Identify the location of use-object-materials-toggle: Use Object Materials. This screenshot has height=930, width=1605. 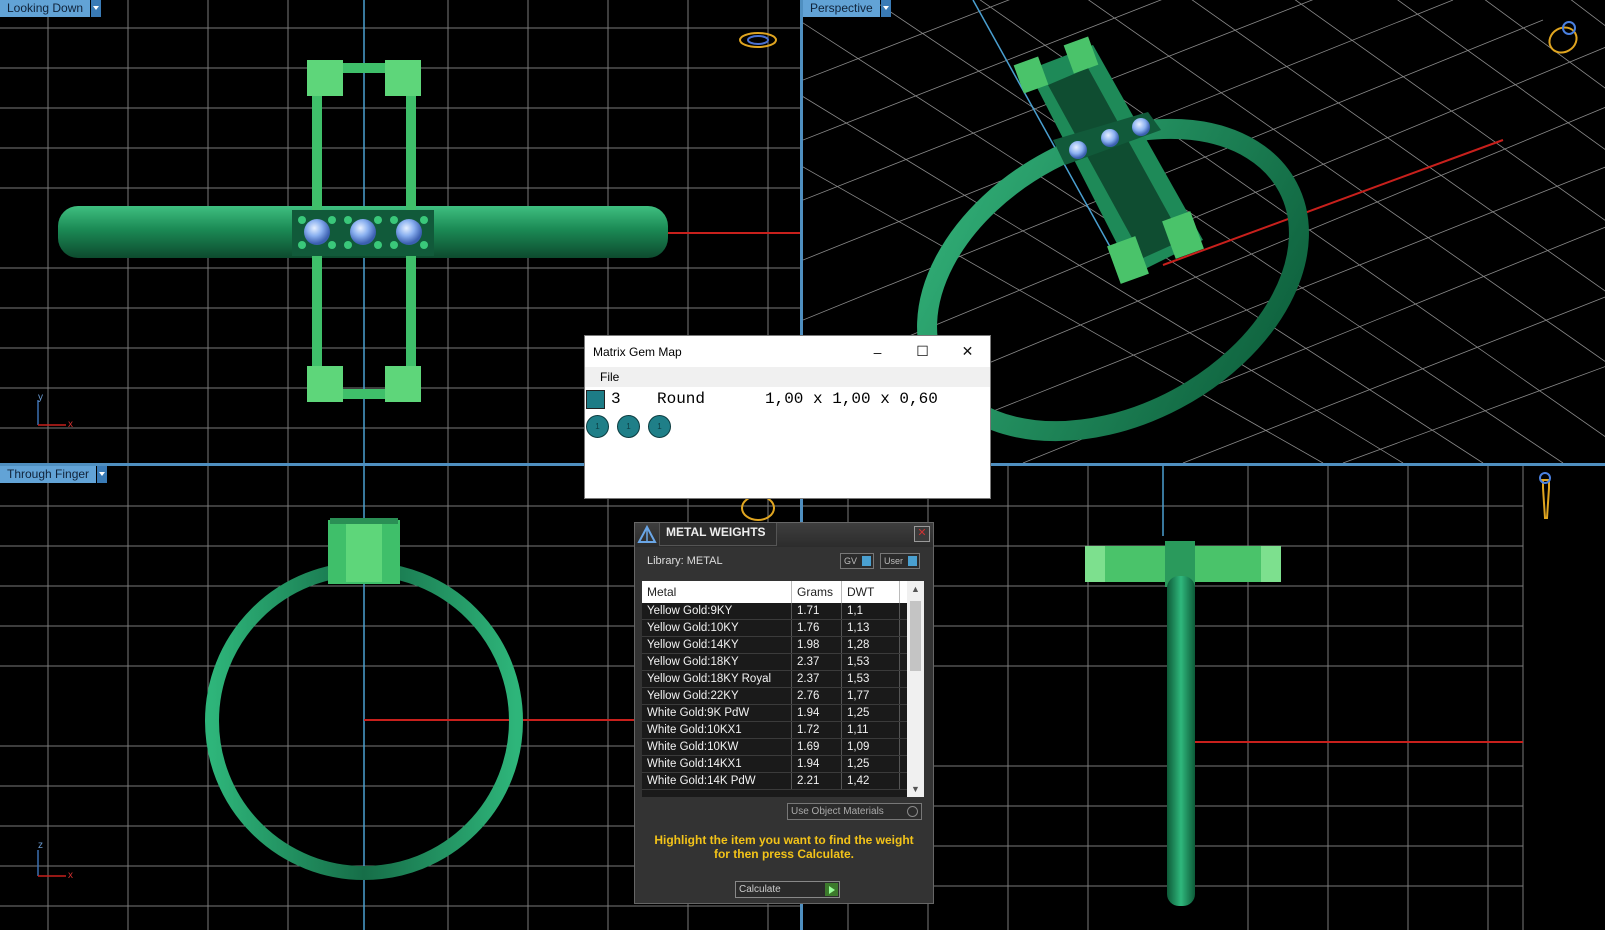
(854, 811).